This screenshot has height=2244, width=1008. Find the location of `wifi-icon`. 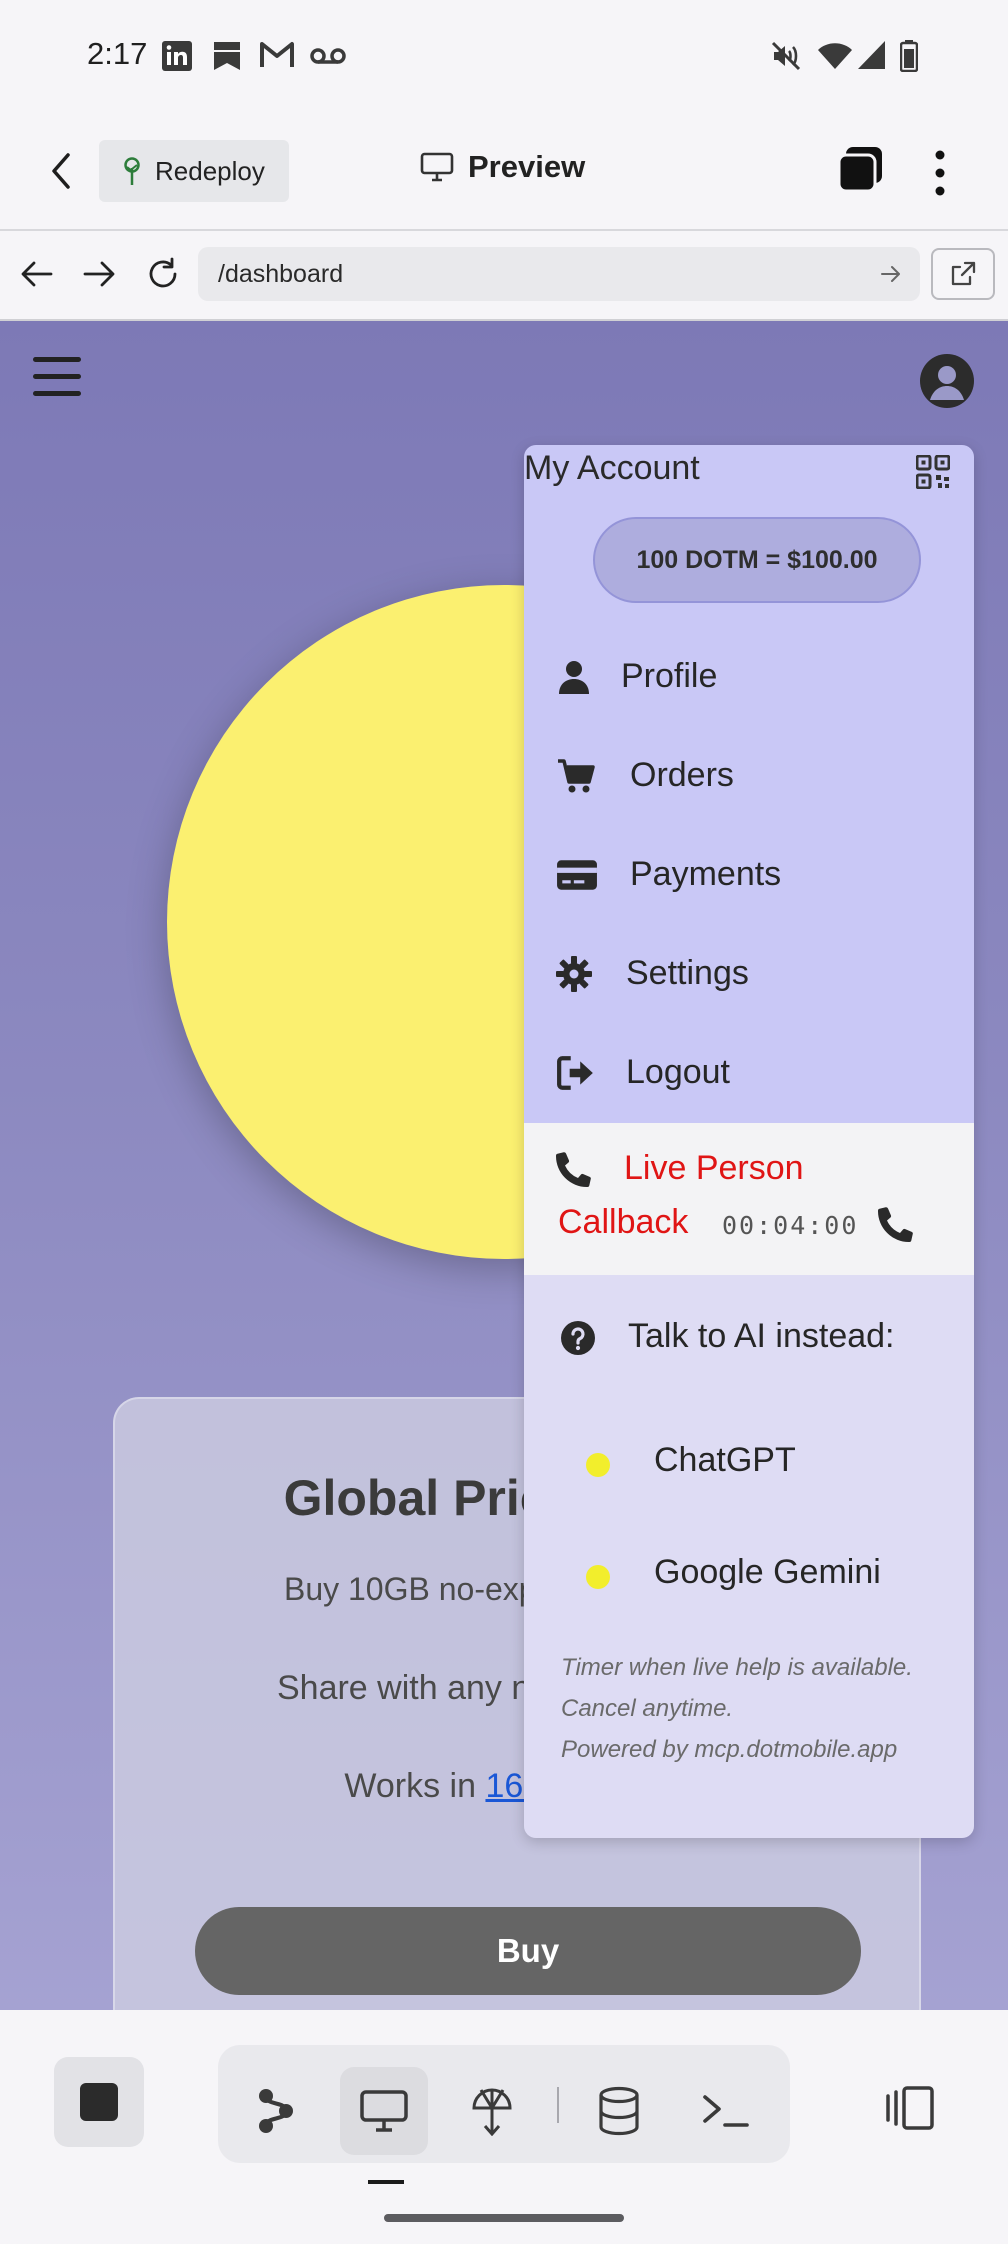

wifi-icon is located at coordinates (835, 56).